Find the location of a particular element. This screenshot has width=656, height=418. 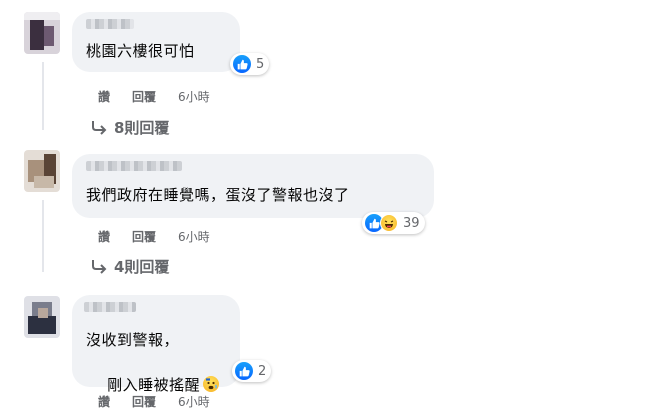

comment-text-line2: 剛入睡被搖醒 is located at coordinates (154, 385).